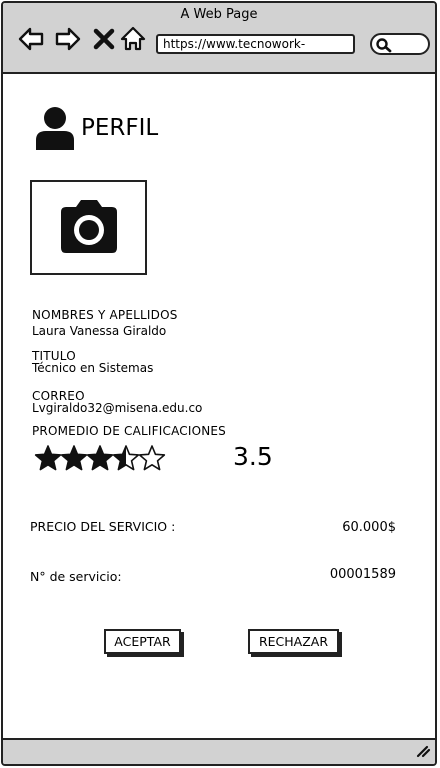 The width and height of the screenshot is (440, 768). I want to click on names-value: Laura Vanessa Giraldo, so click(99, 331).